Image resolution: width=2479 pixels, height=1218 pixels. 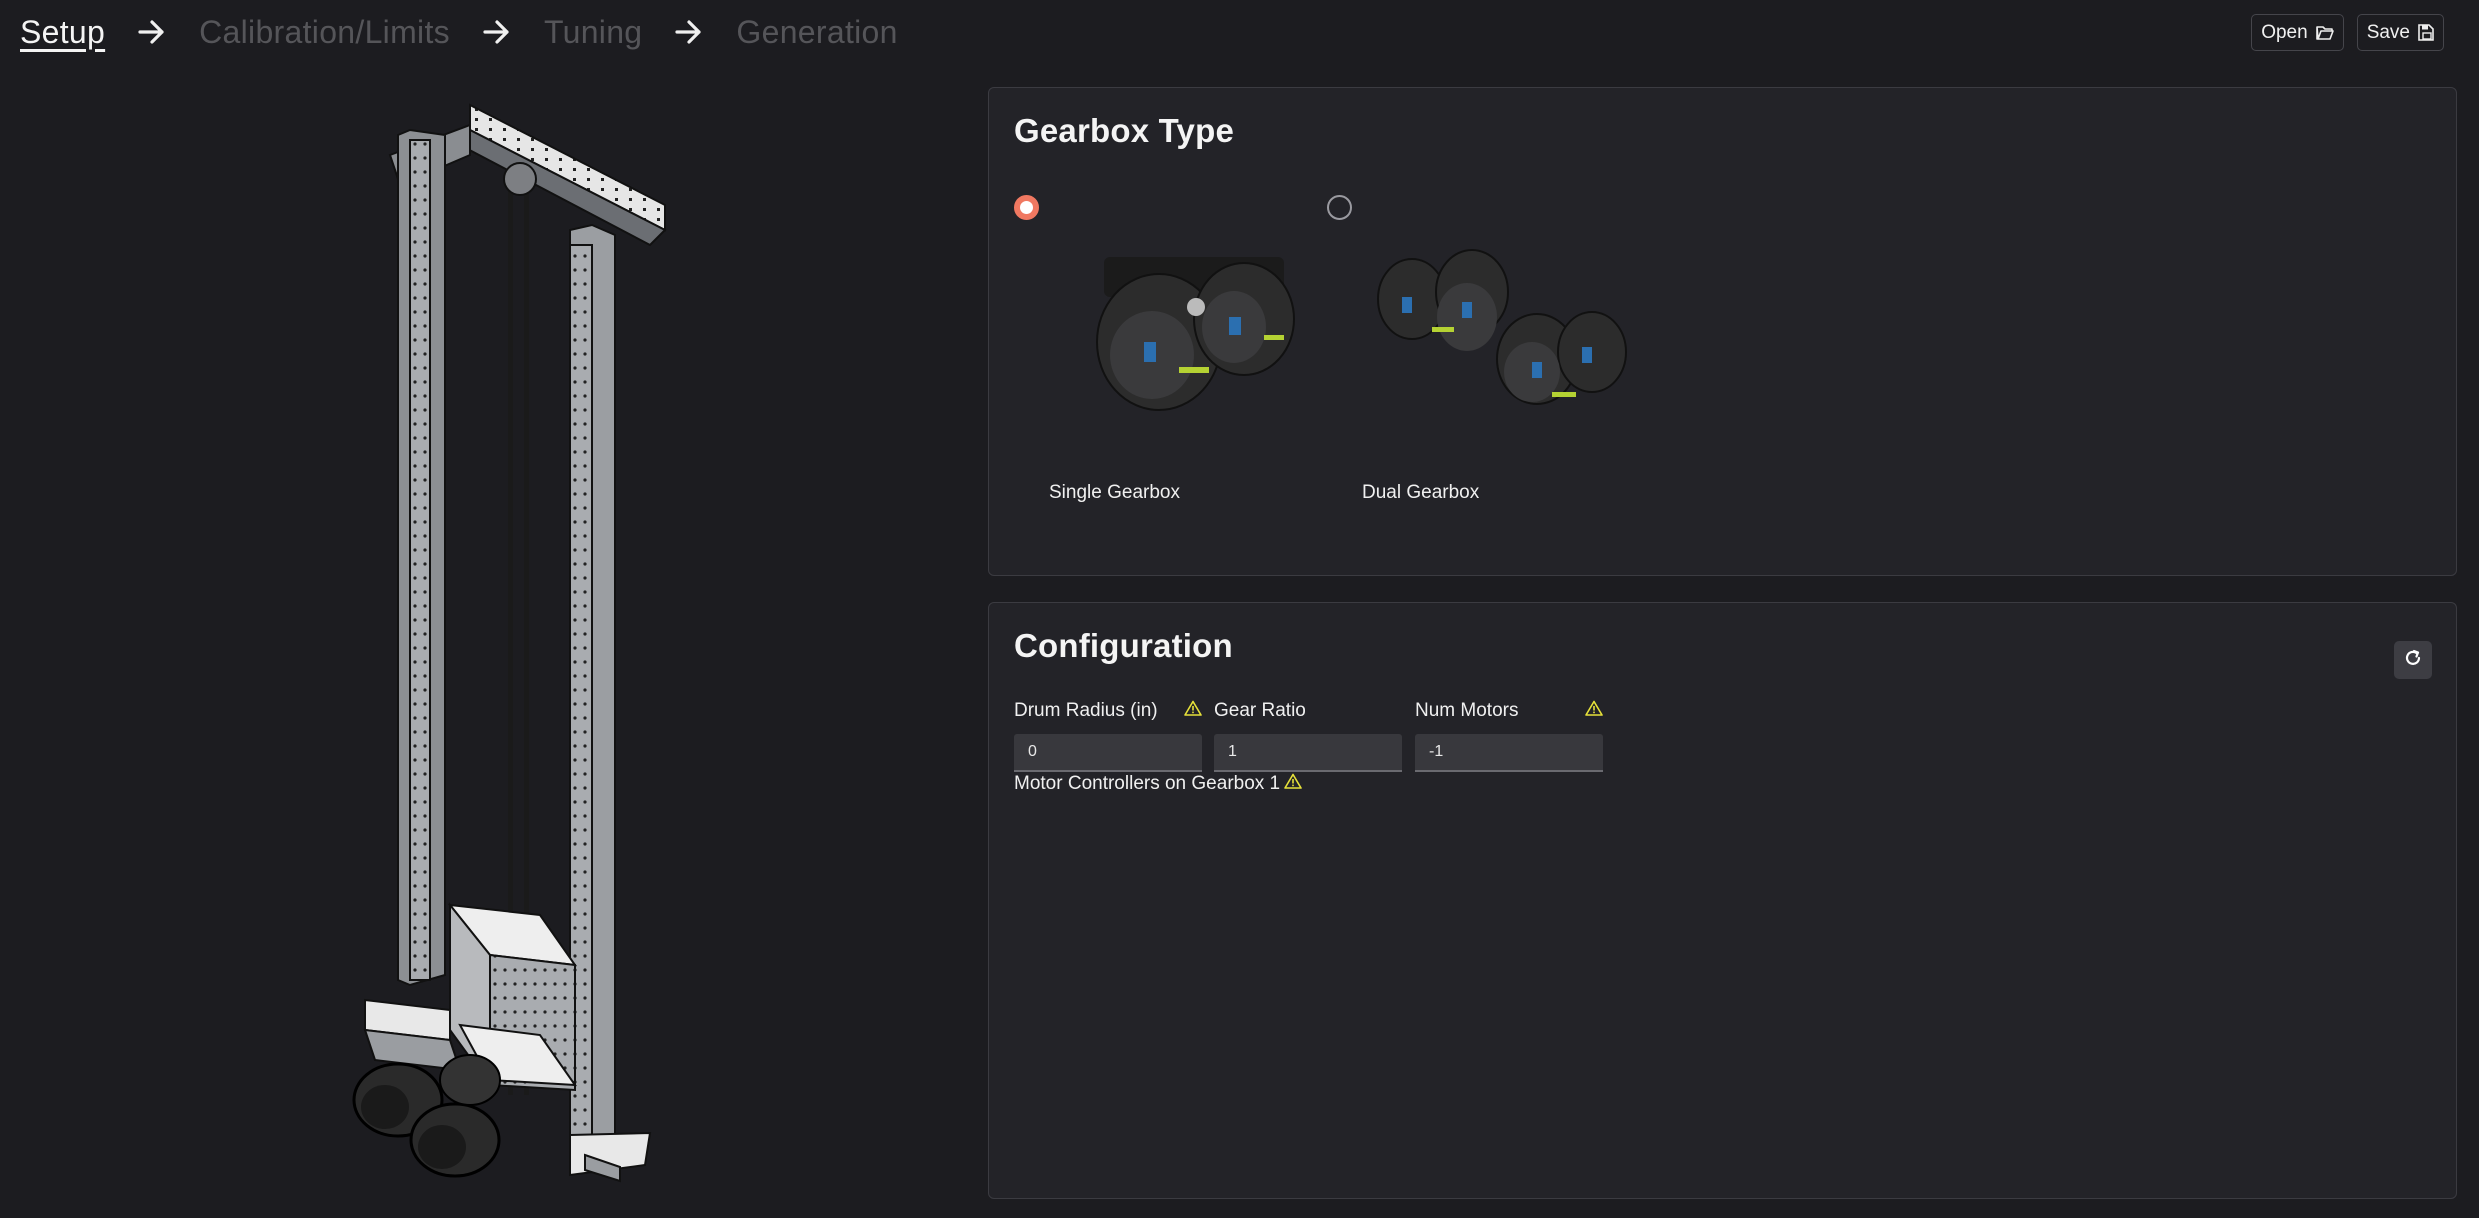 What do you see at coordinates (1339, 207) in the screenshot?
I see `radio-dual-gearbox` at bounding box center [1339, 207].